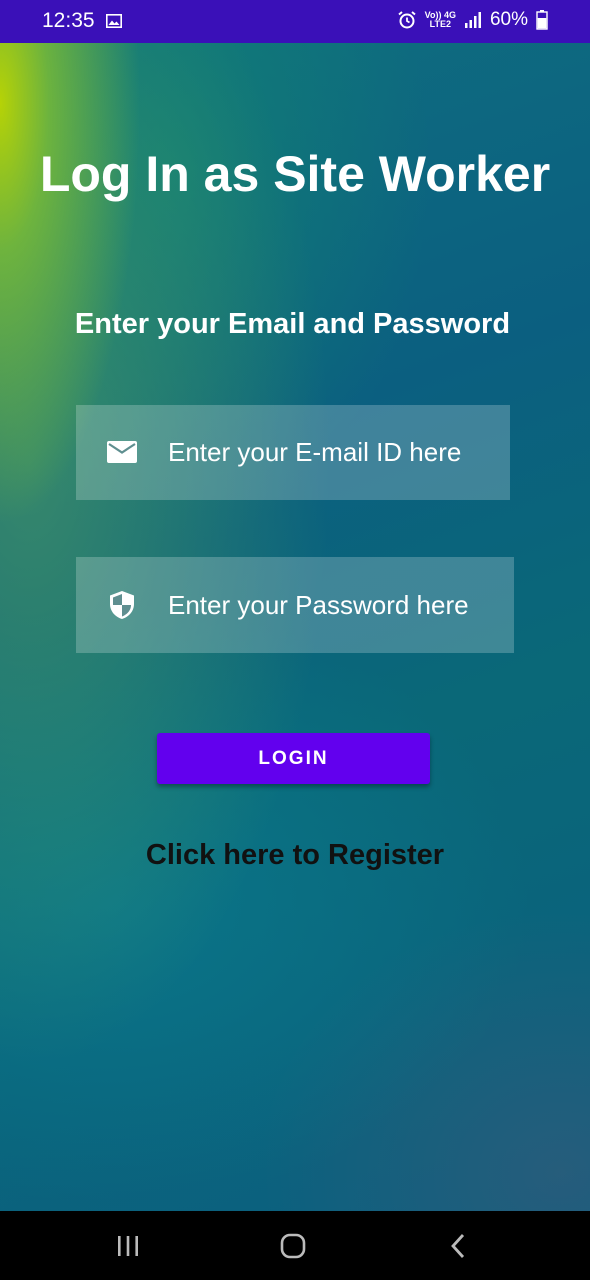  I want to click on email-field-container, so click(293, 452).